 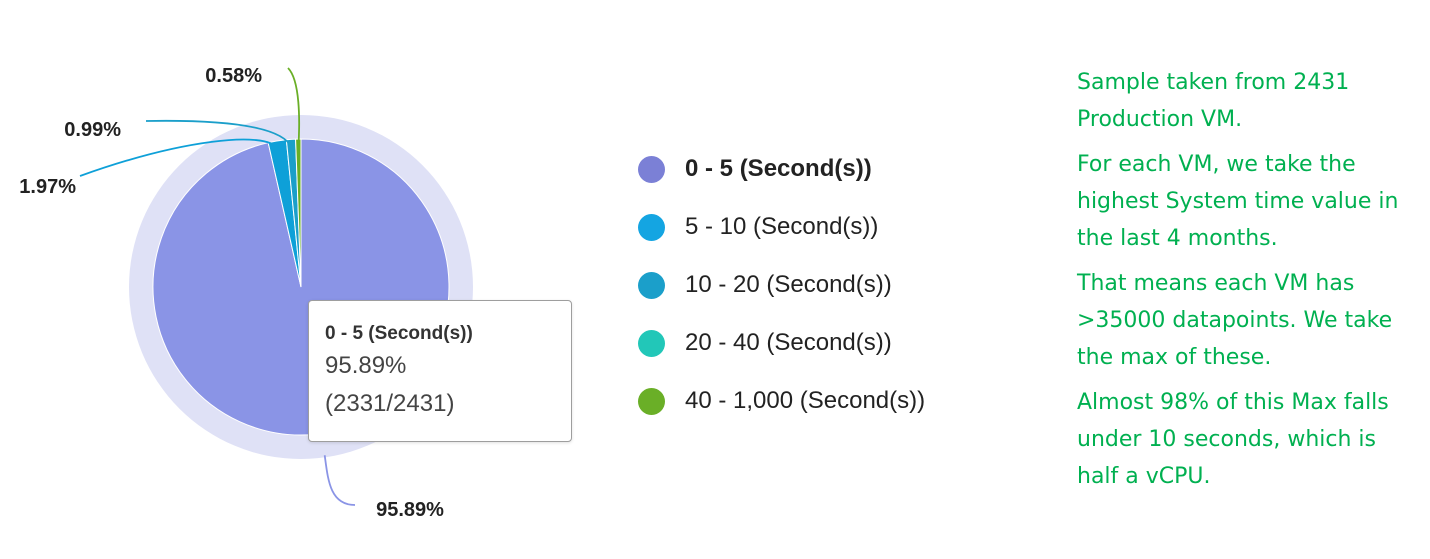 I want to click on tooltip-title: 0 - 5 (Second(s)), so click(x=399, y=333).